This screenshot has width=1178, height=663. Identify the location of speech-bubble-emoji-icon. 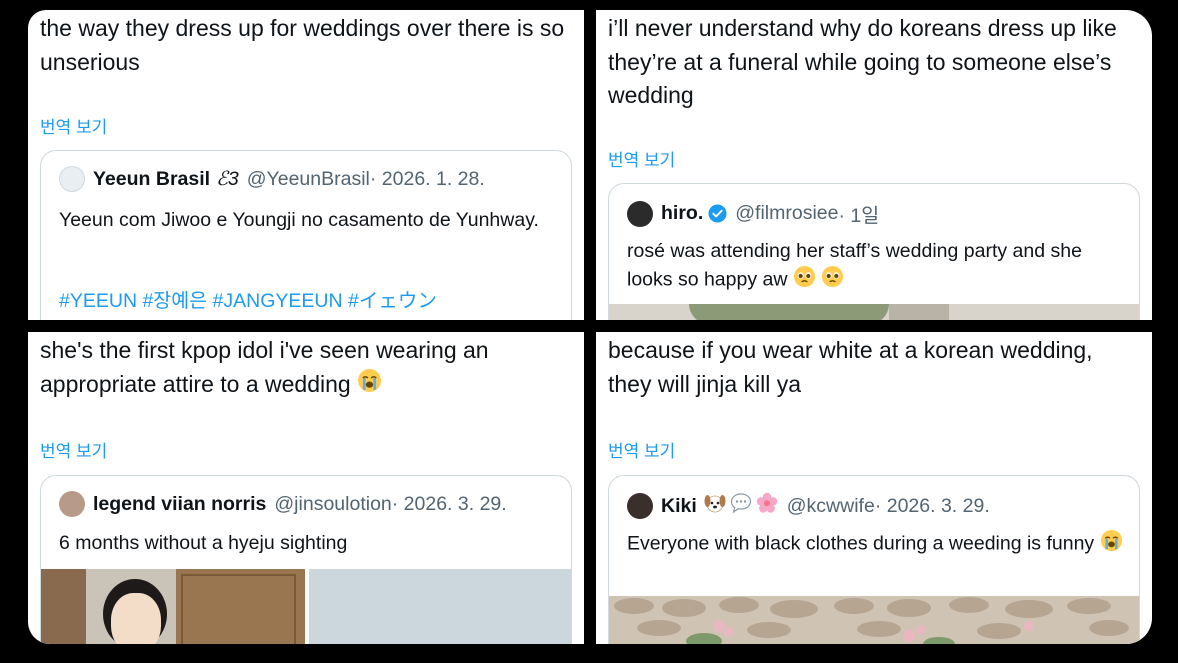
(741, 506).